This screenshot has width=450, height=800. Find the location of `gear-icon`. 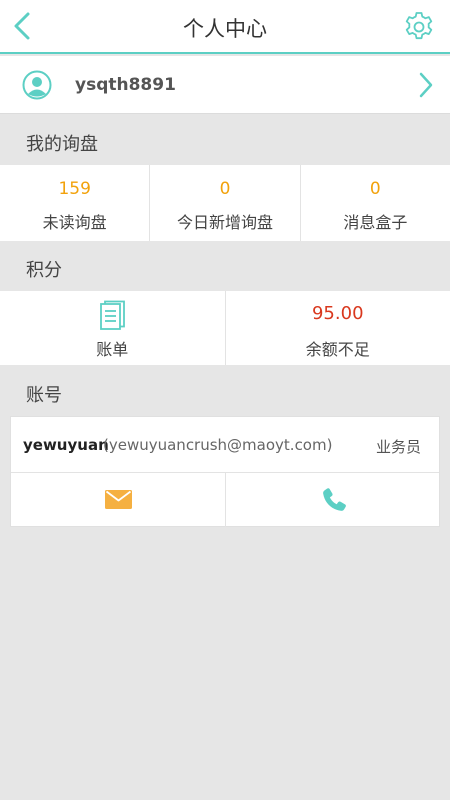

gear-icon is located at coordinates (419, 27).